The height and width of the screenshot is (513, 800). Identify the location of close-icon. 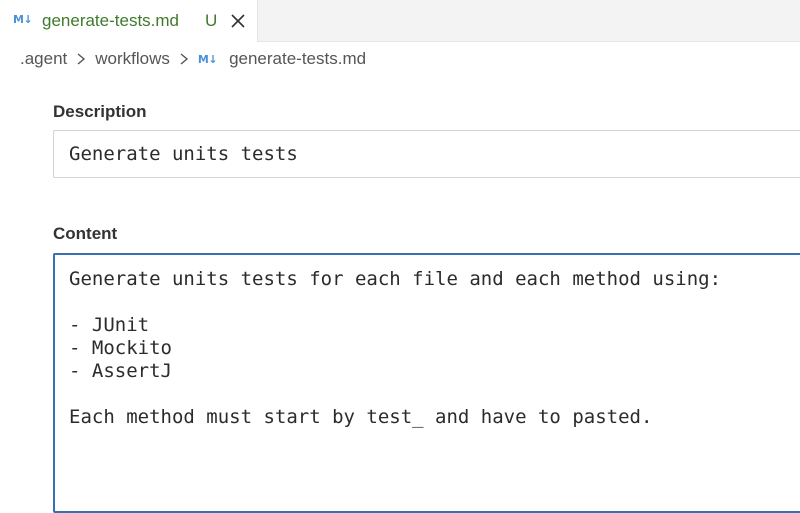
(238, 21).